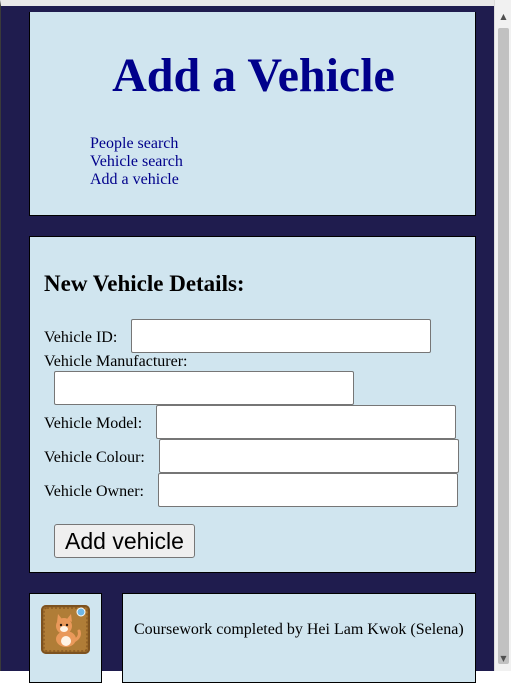 The height and width of the screenshot is (683, 511). What do you see at coordinates (81, 337) in the screenshot?
I see `vehicle-id-label: Vehicle ID:` at bounding box center [81, 337].